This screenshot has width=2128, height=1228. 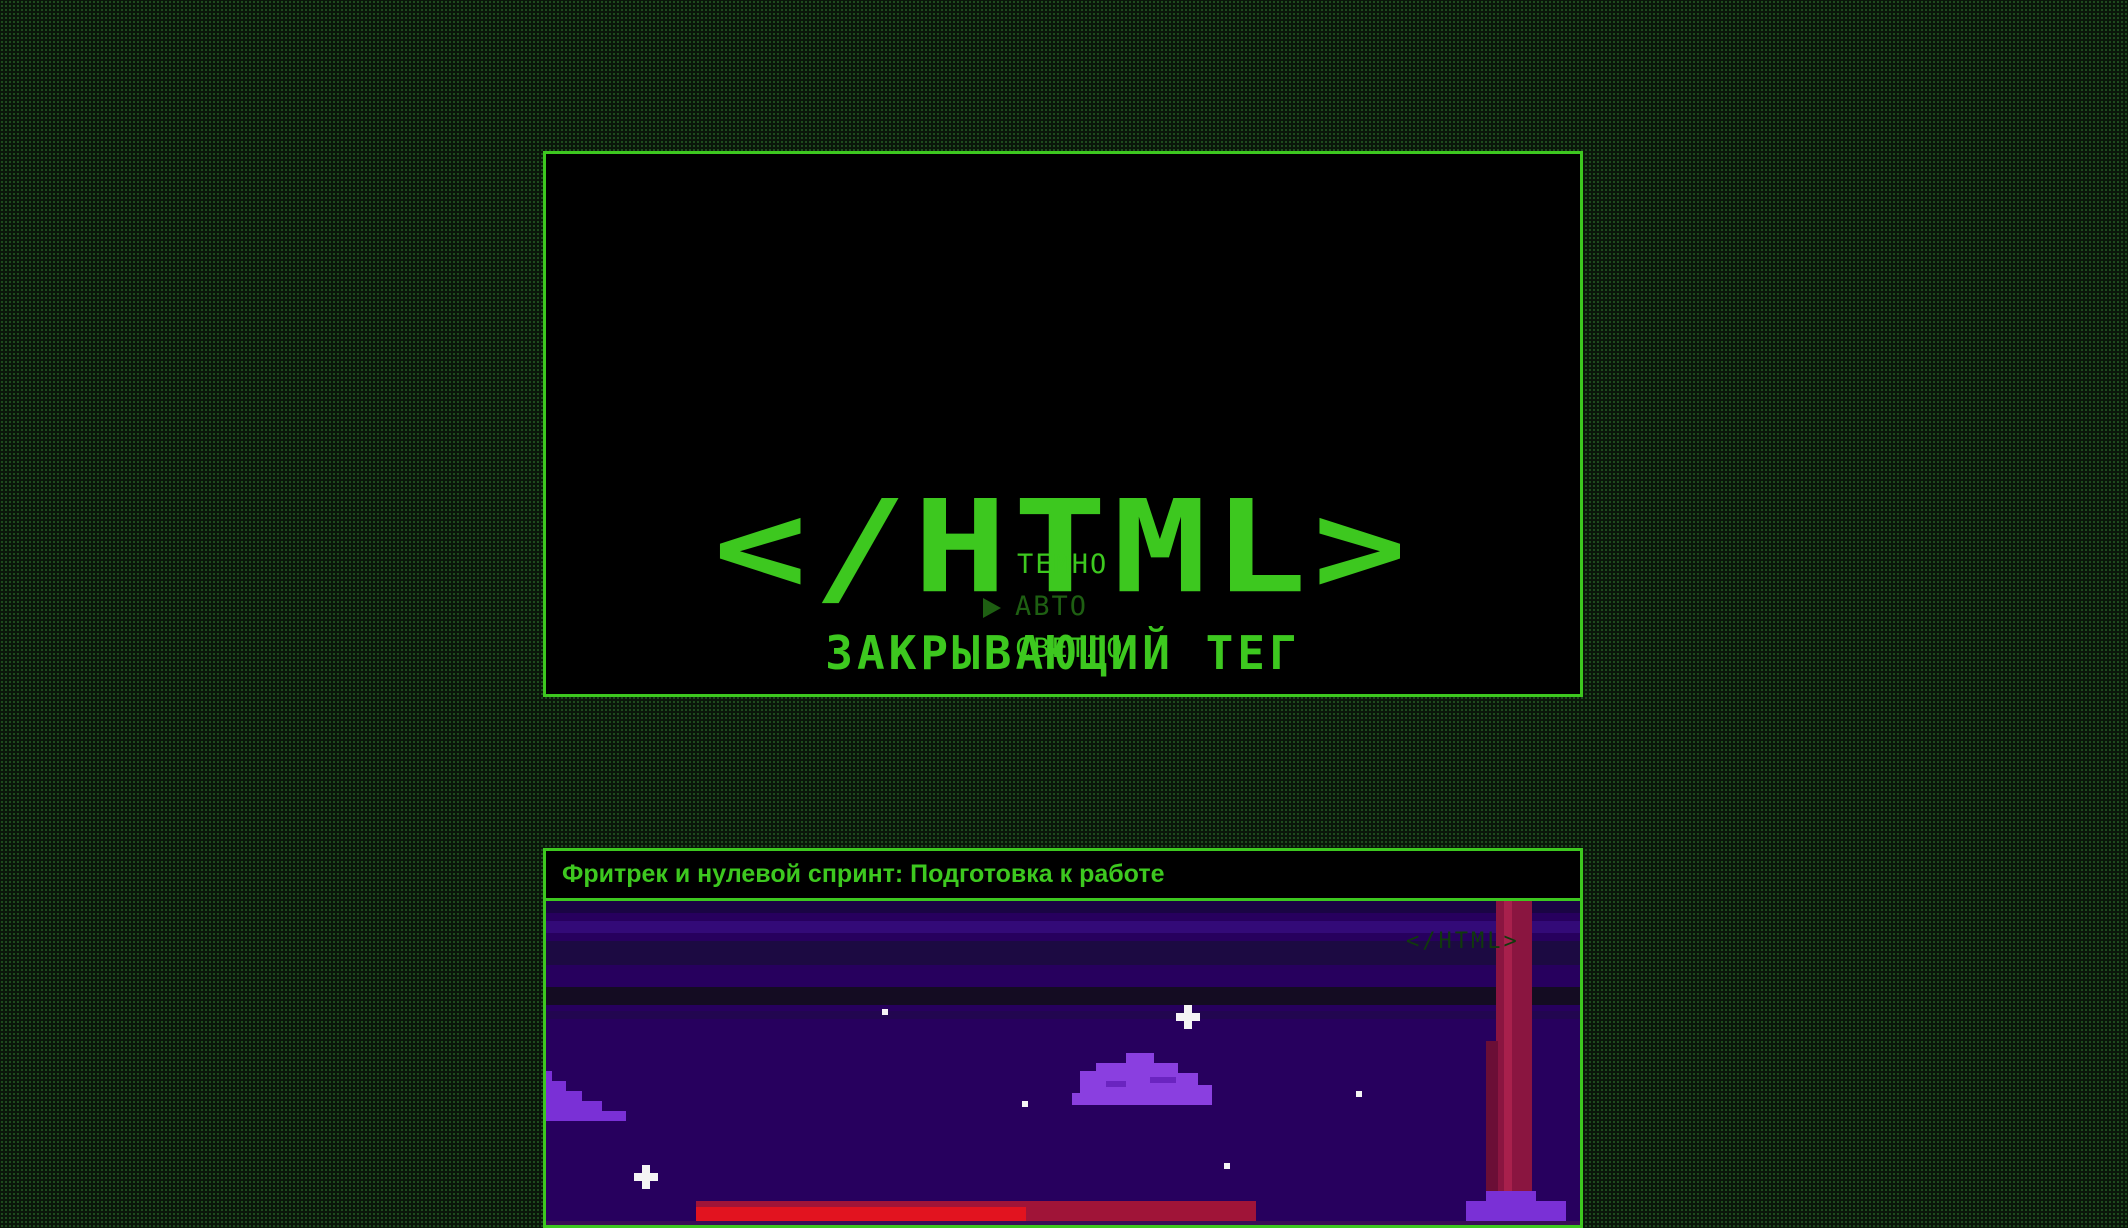 What do you see at coordinates (1463, 941) in the screenshot?
I see `cover-logo: </HTML>` at bounding box center [1463, 941].